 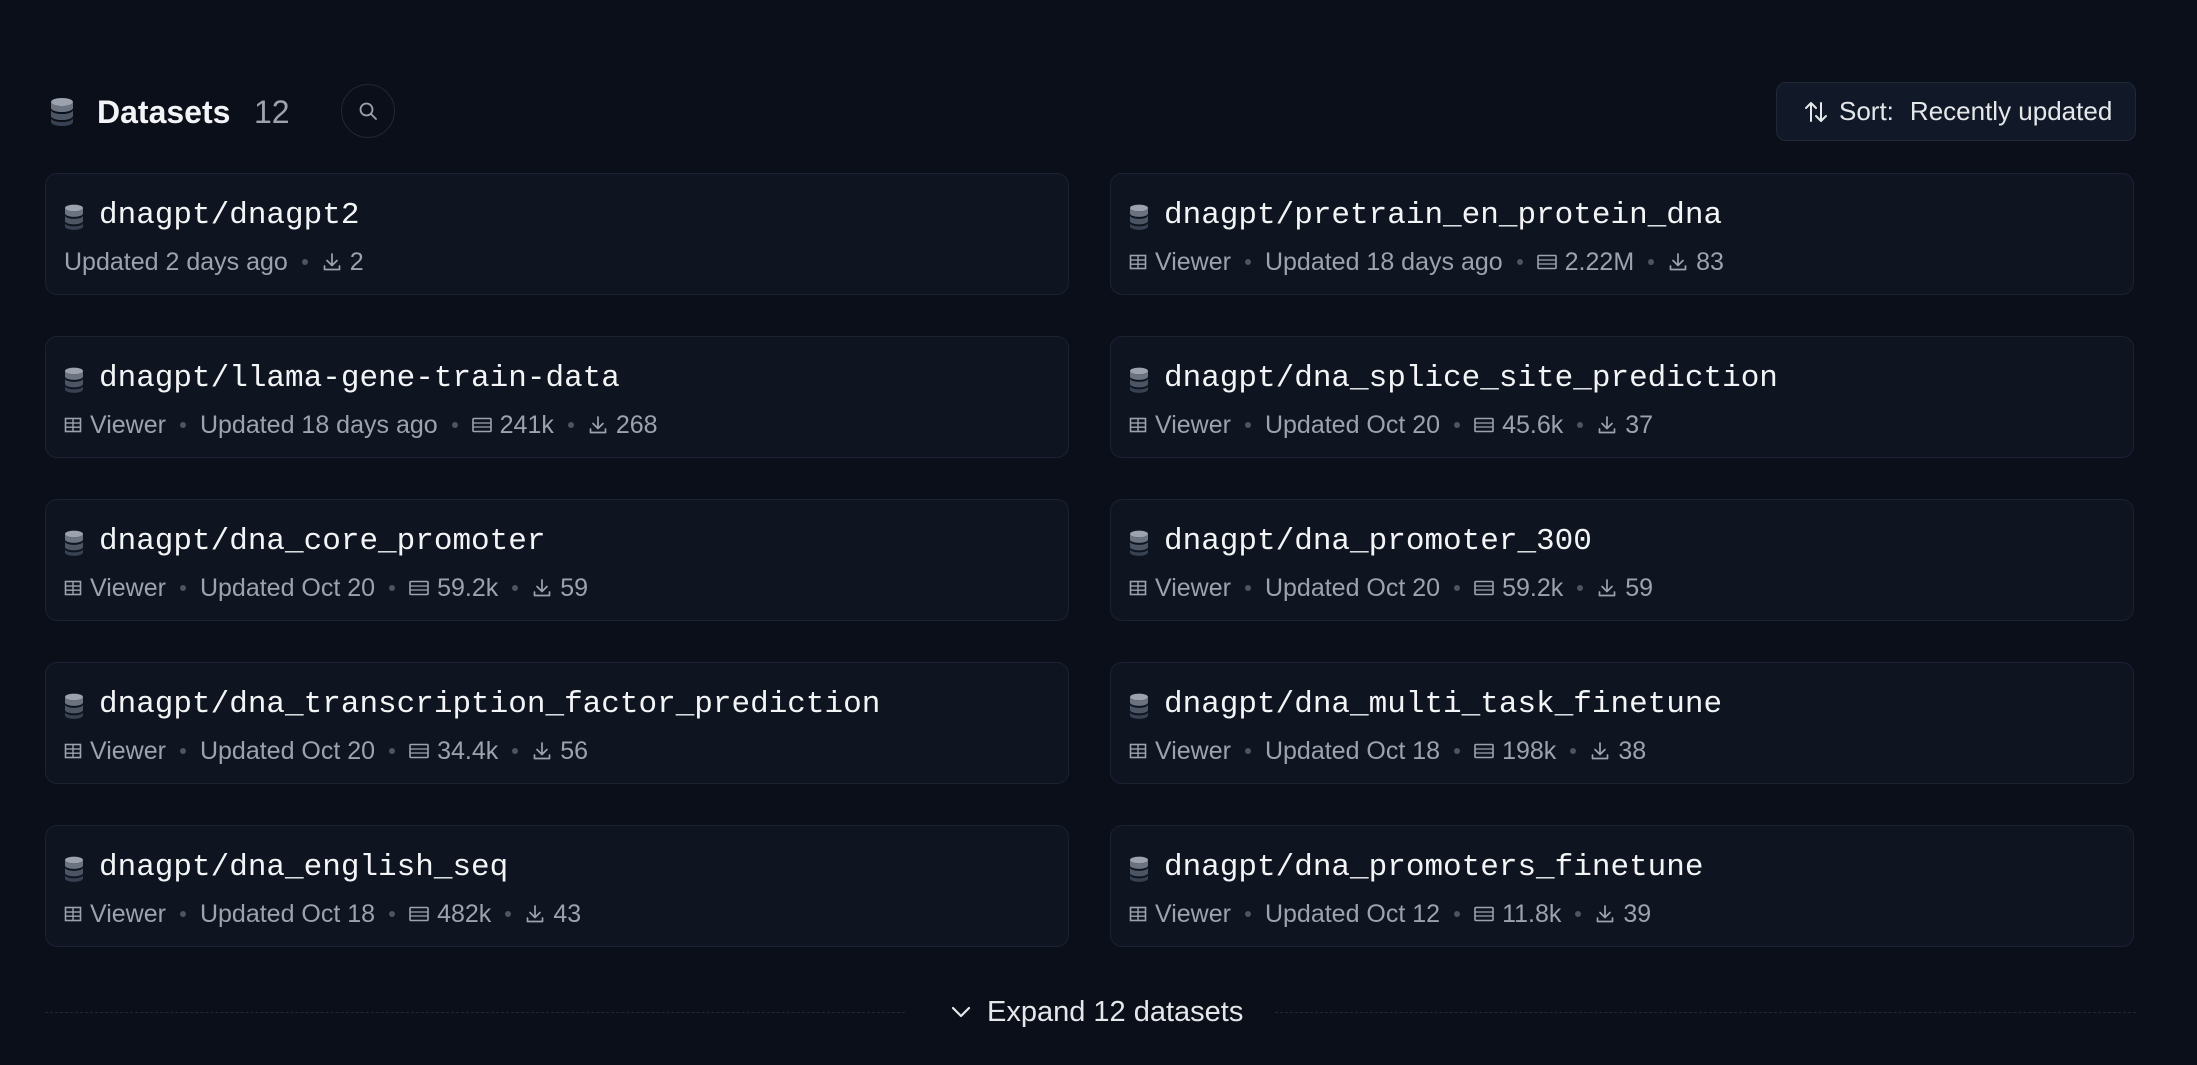 I want to click on dataset-name-link: dnagpt/dna_promoter_300, so click(x=1378, y=542).